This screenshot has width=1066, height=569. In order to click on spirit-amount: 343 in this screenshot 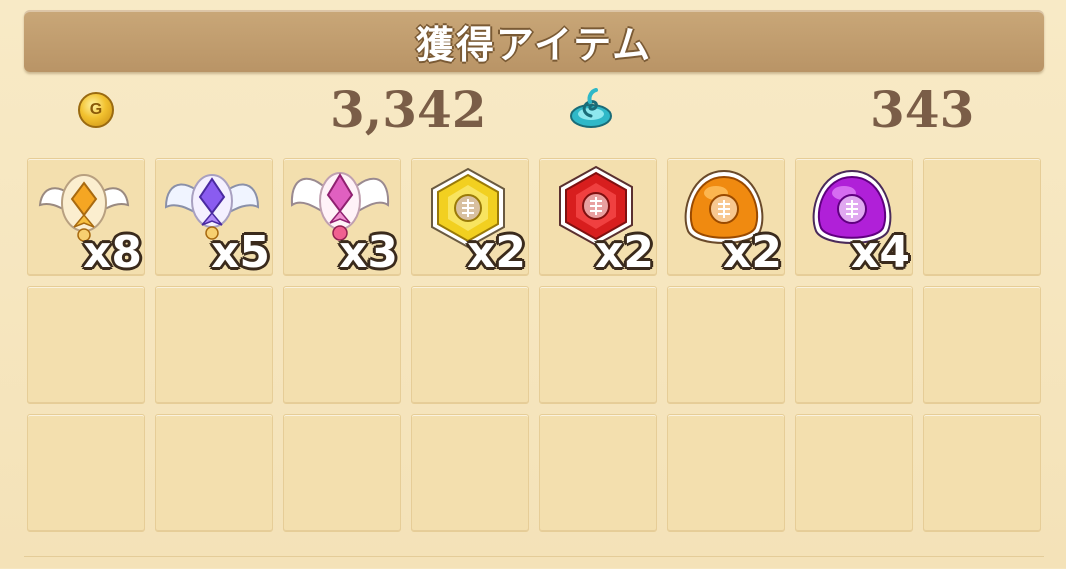, I will do `click(922, 109)`.